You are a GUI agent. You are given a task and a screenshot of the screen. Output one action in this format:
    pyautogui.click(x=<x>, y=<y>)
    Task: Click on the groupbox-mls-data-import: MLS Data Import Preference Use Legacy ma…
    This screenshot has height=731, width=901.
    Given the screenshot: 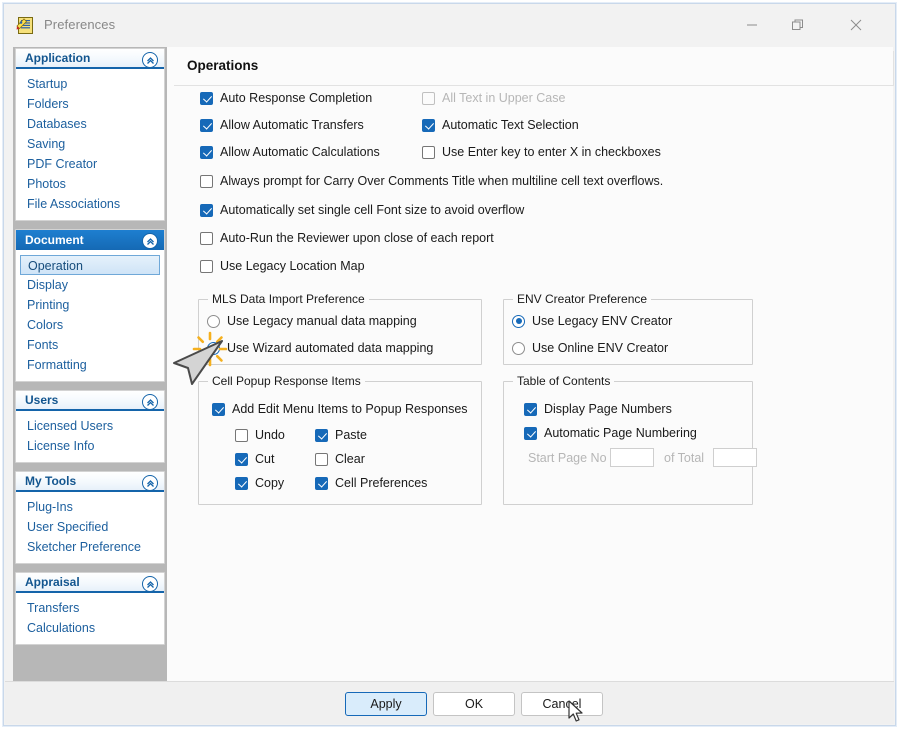 What is the action you would take?
    pyautogui.click(x=340, y=328)
    